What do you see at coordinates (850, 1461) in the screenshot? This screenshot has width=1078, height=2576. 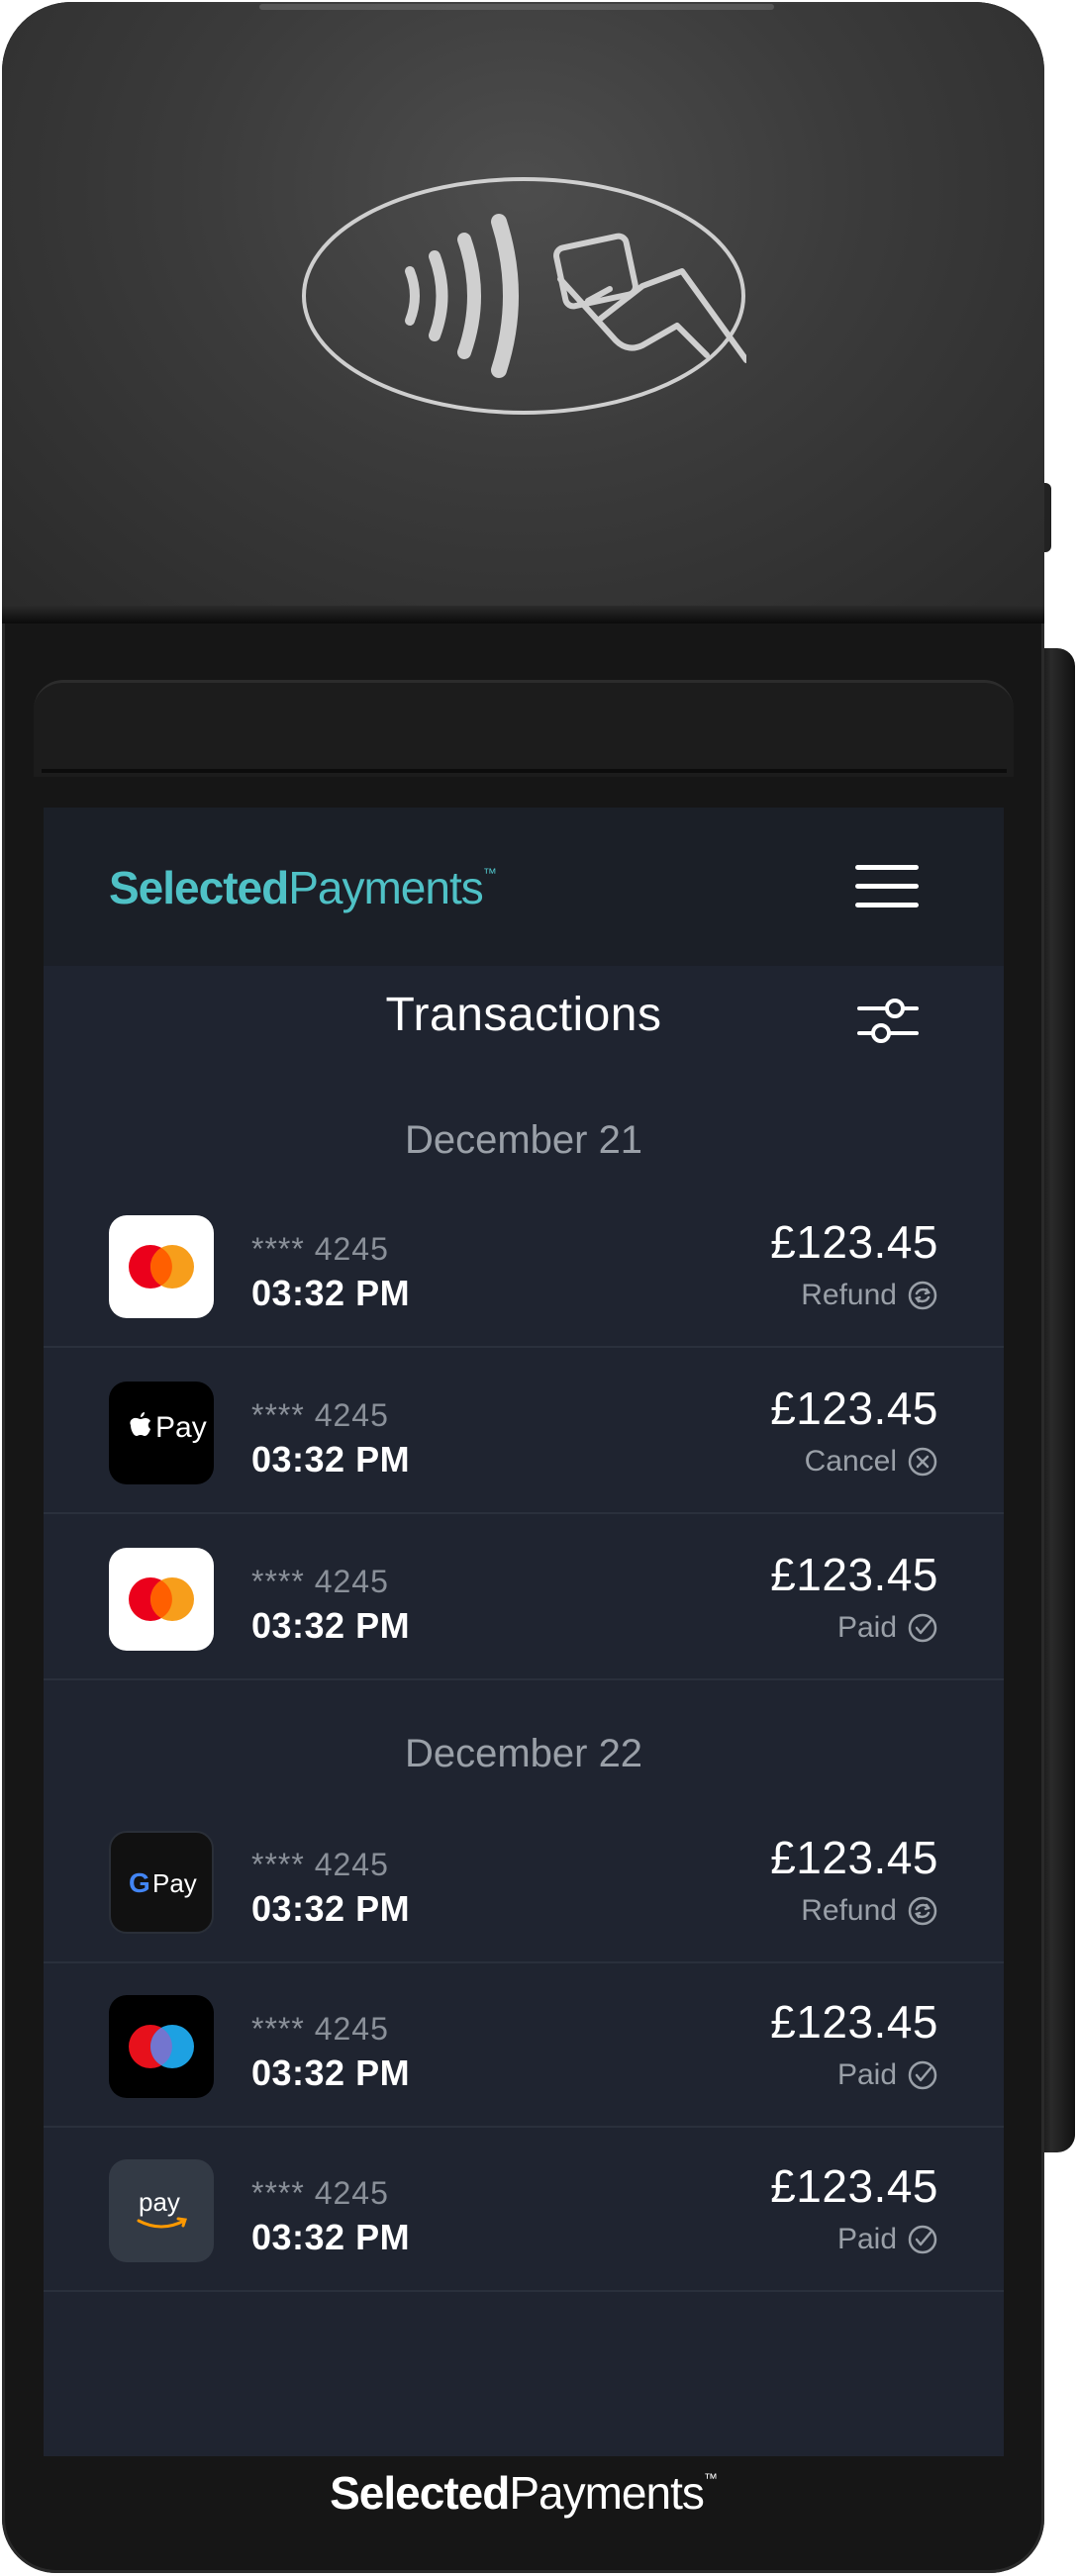 I see `status-label: Cancel` at bounding box center [850, 1461].